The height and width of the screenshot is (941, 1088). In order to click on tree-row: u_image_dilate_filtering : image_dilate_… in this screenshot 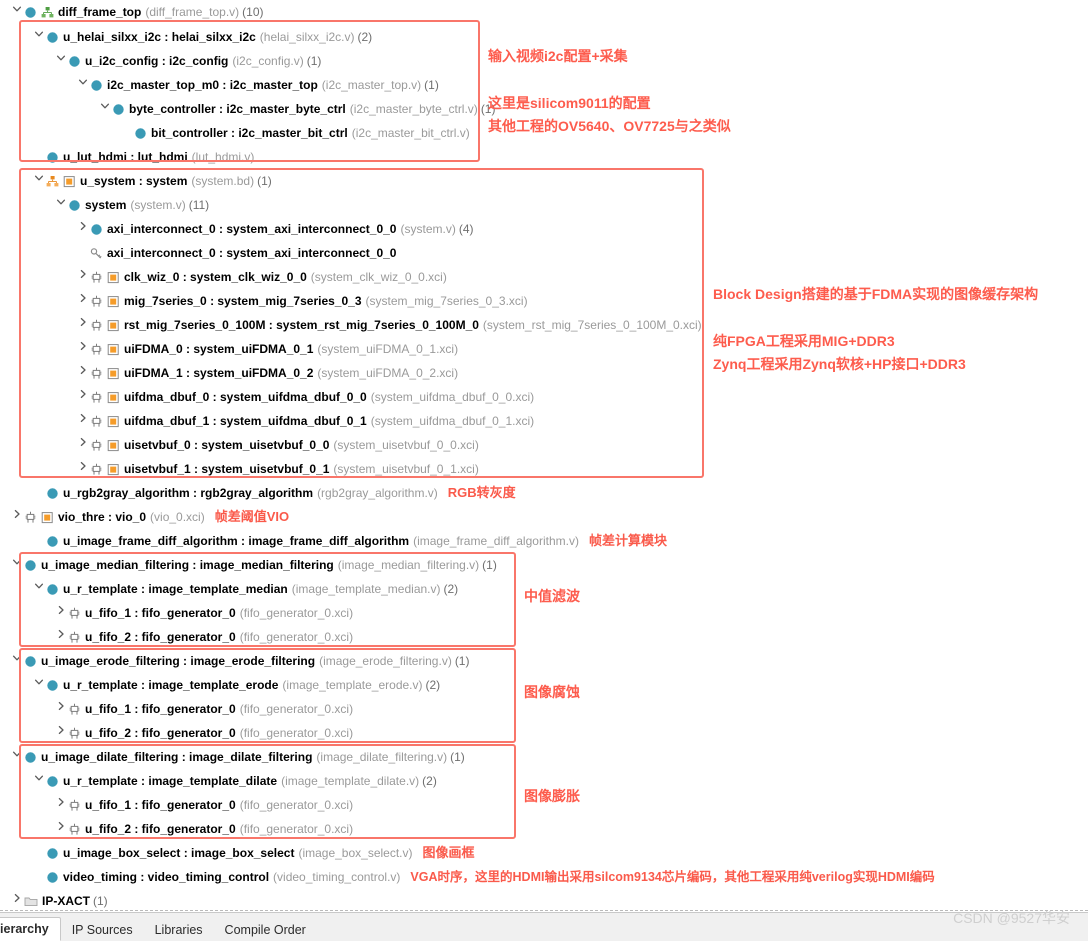, I will do `click(237, 757)`.